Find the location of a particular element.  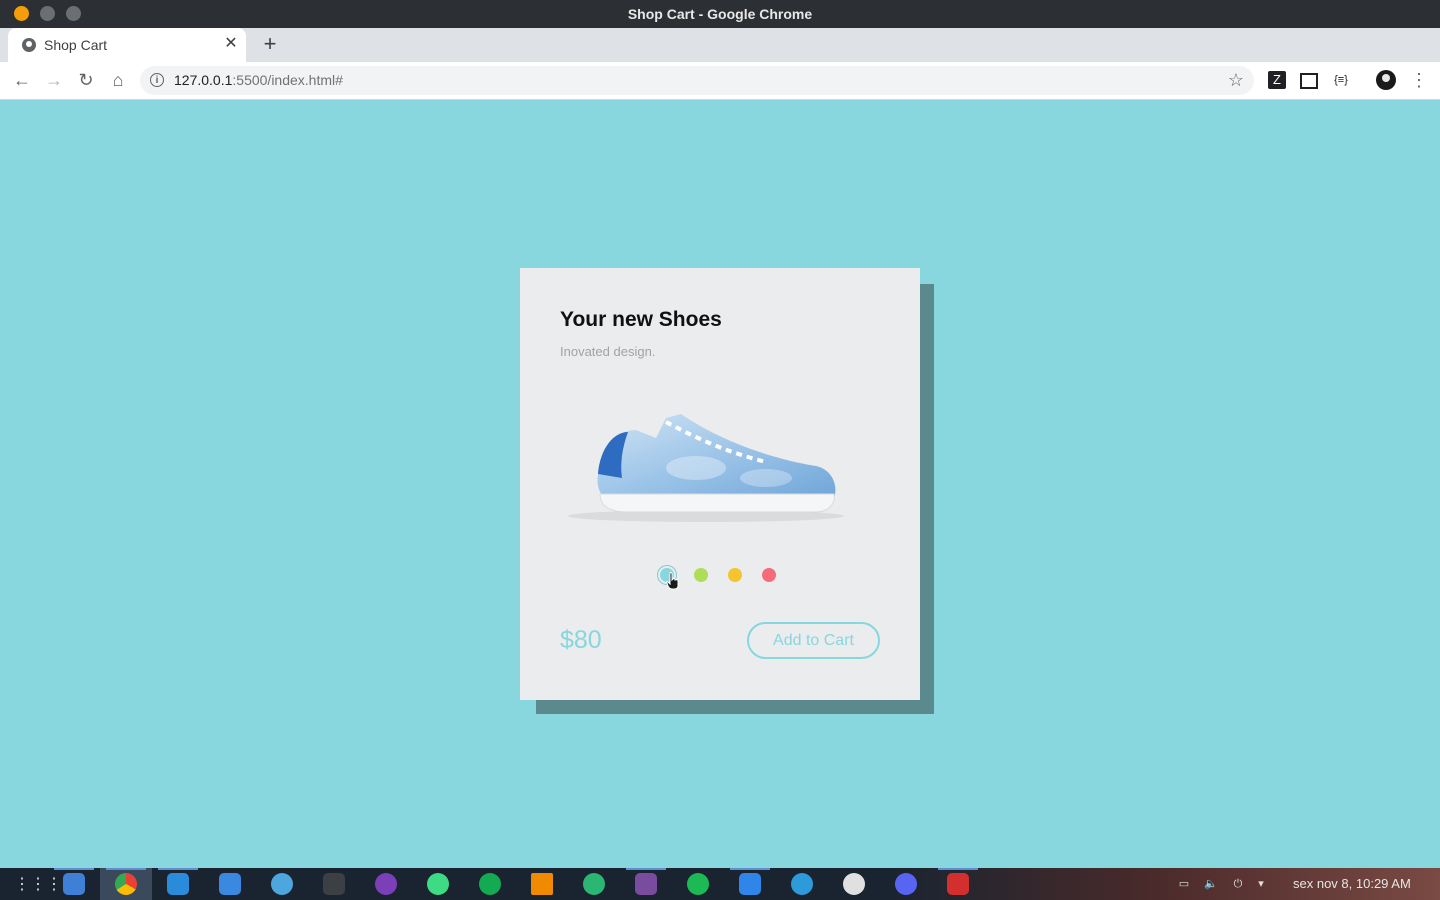

apps-grid-icon: ⋮⋮⋮ is located at coordinates (38, 885).